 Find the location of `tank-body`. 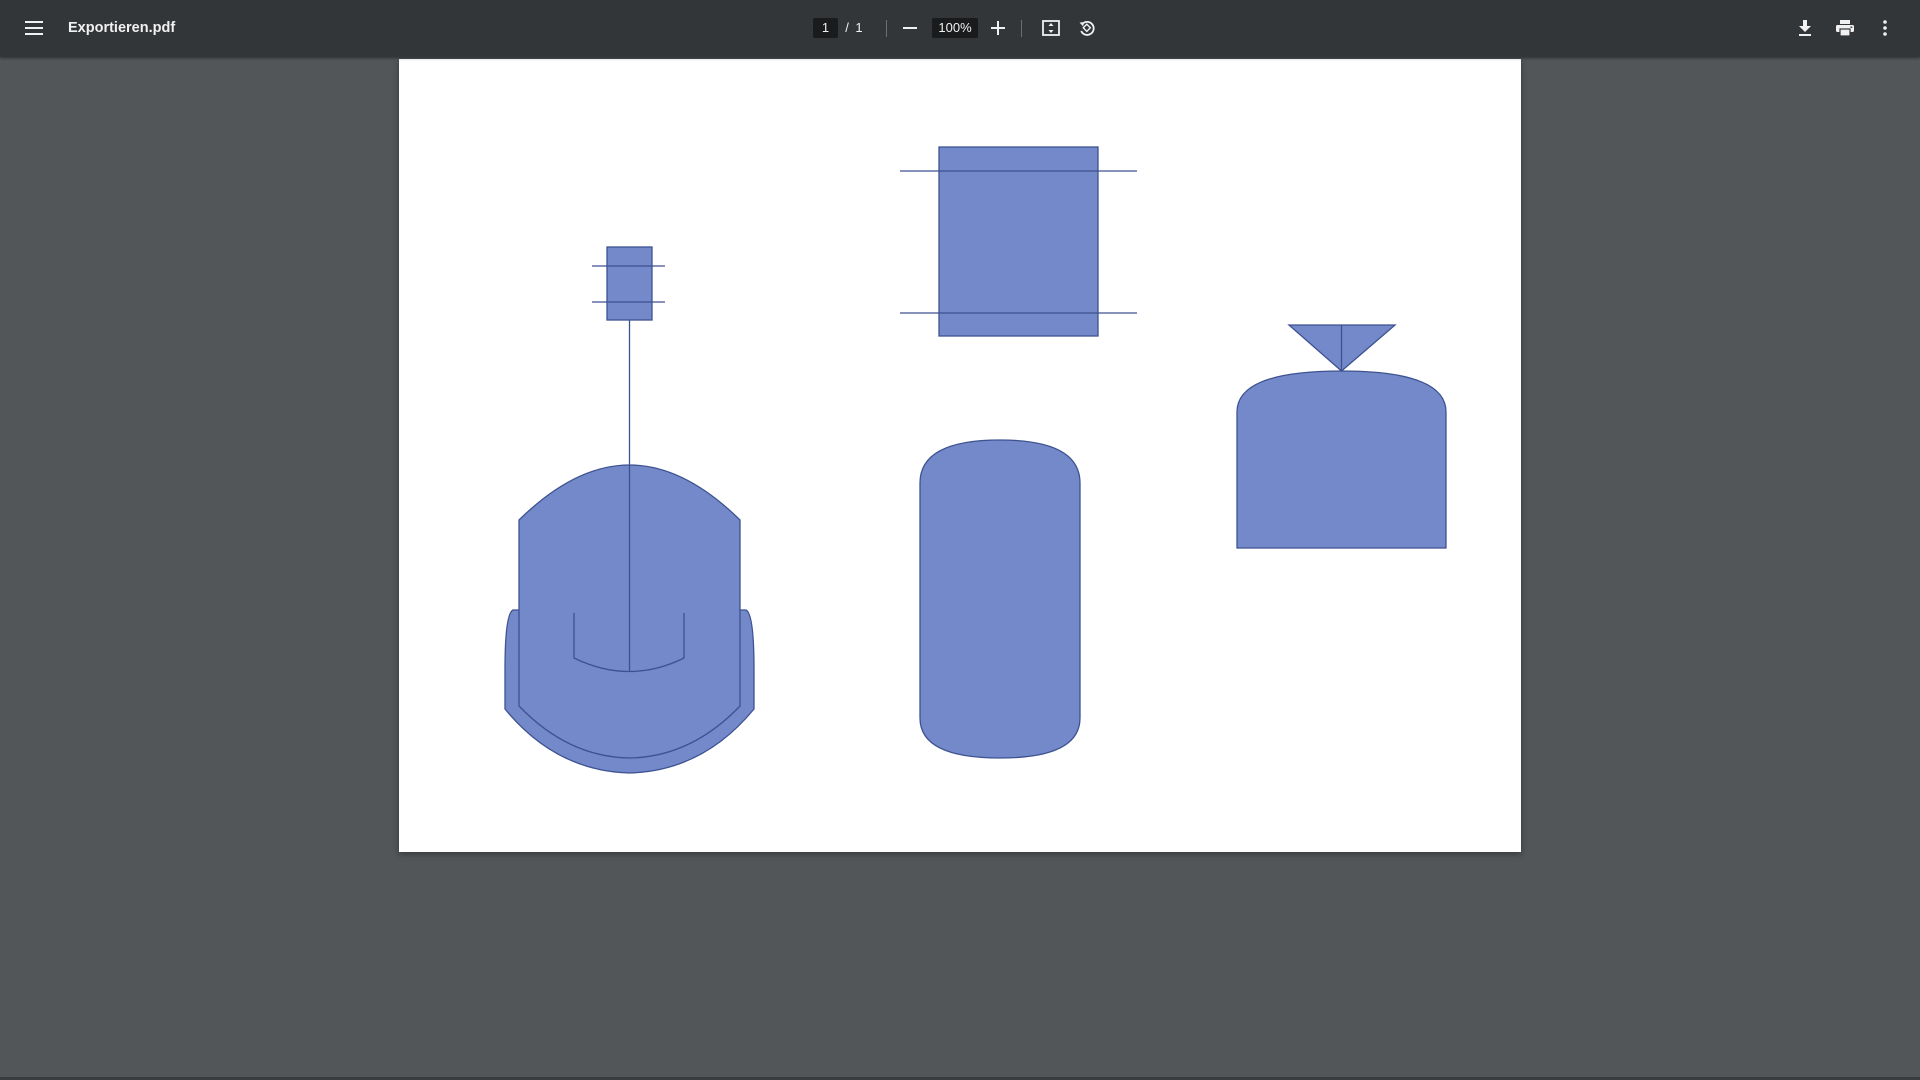

tank-body is located at coordinates (1341, 459).